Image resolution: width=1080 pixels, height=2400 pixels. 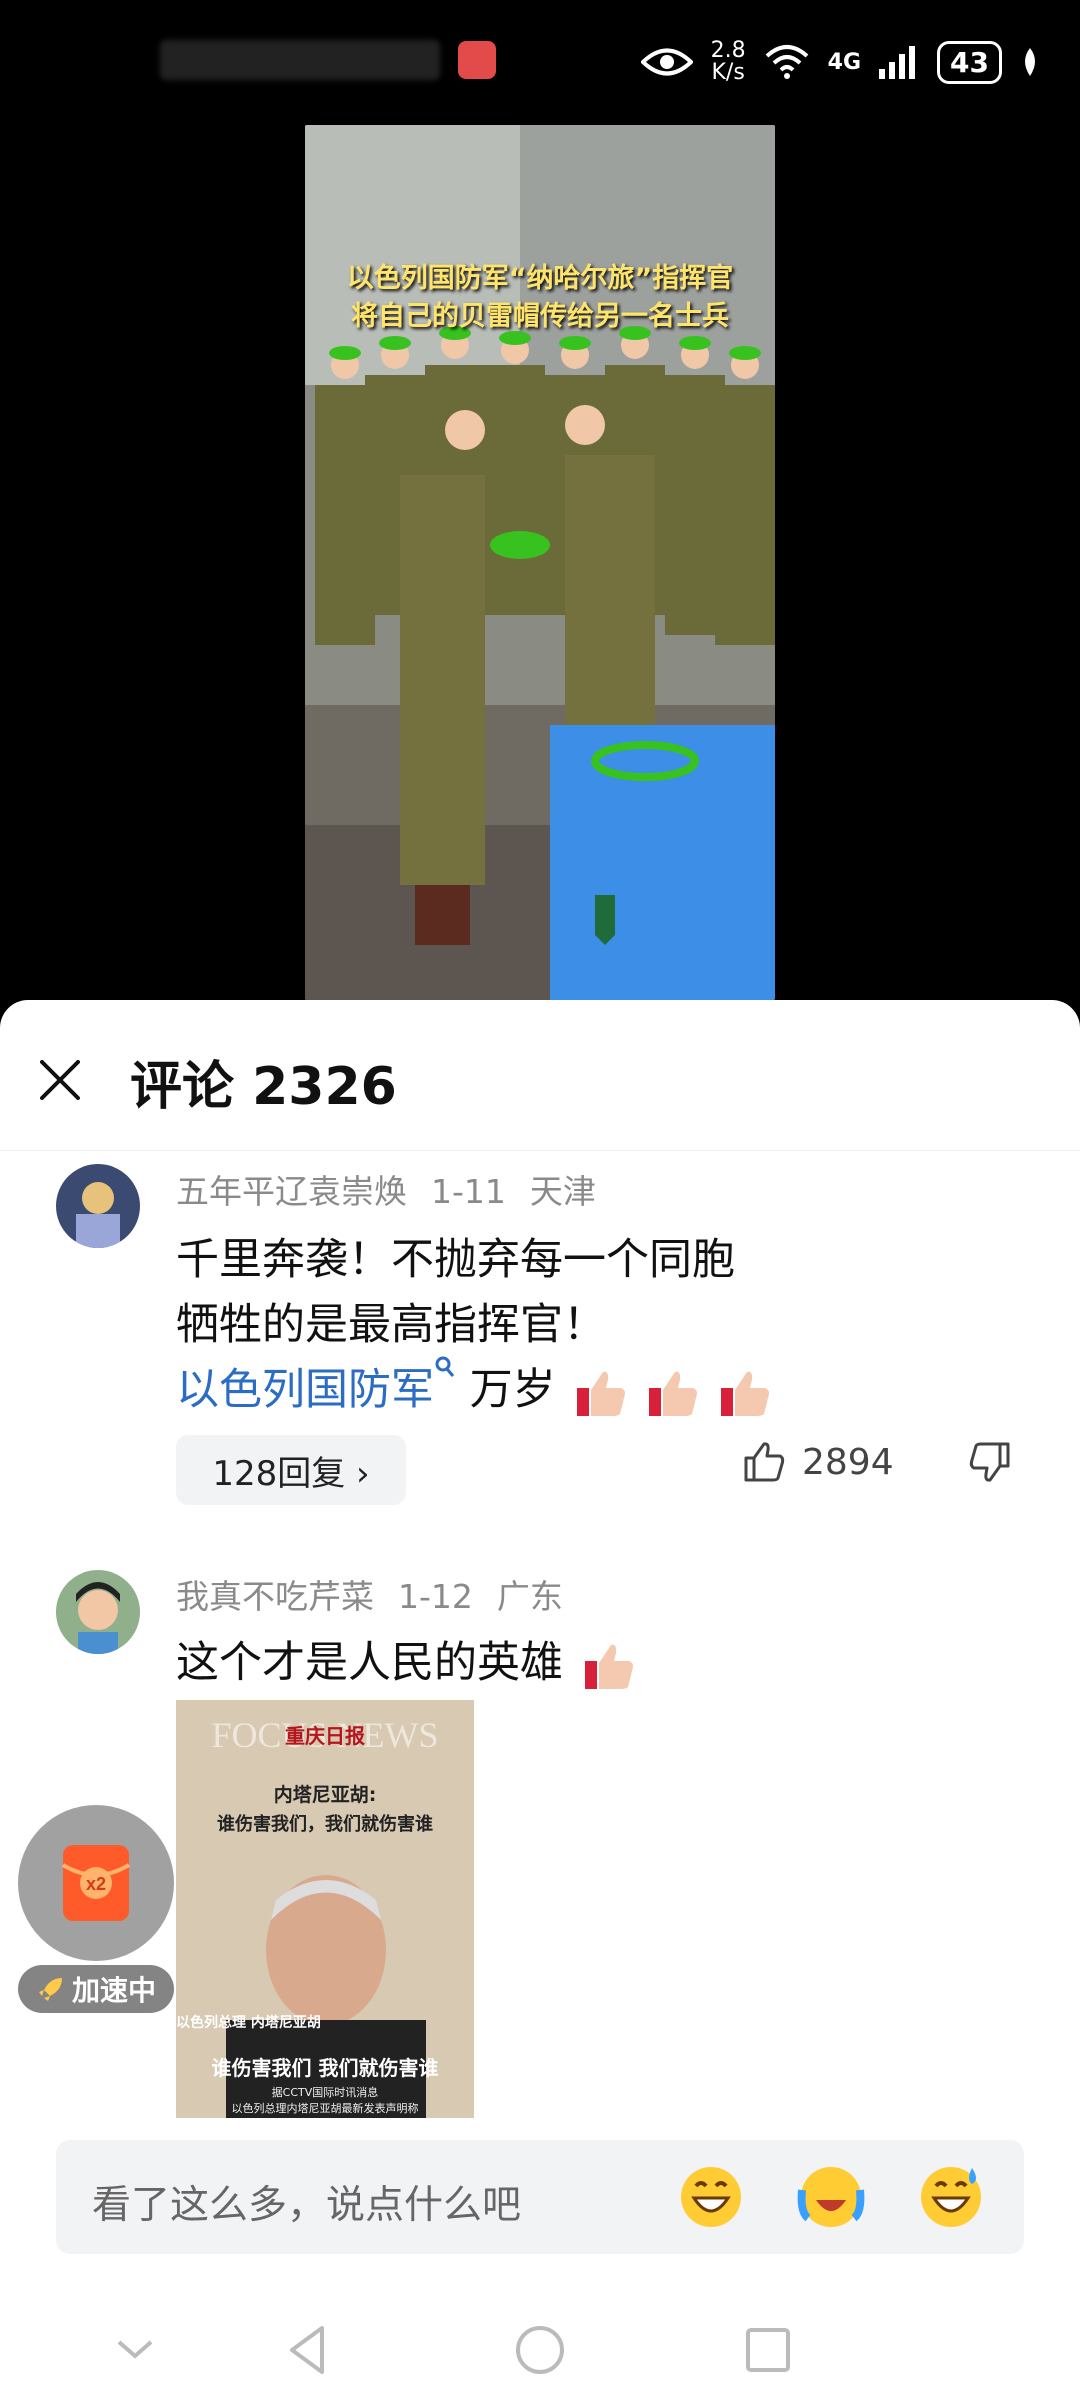 I want to click on home-circle-icon, so click(x=540, y=2350).